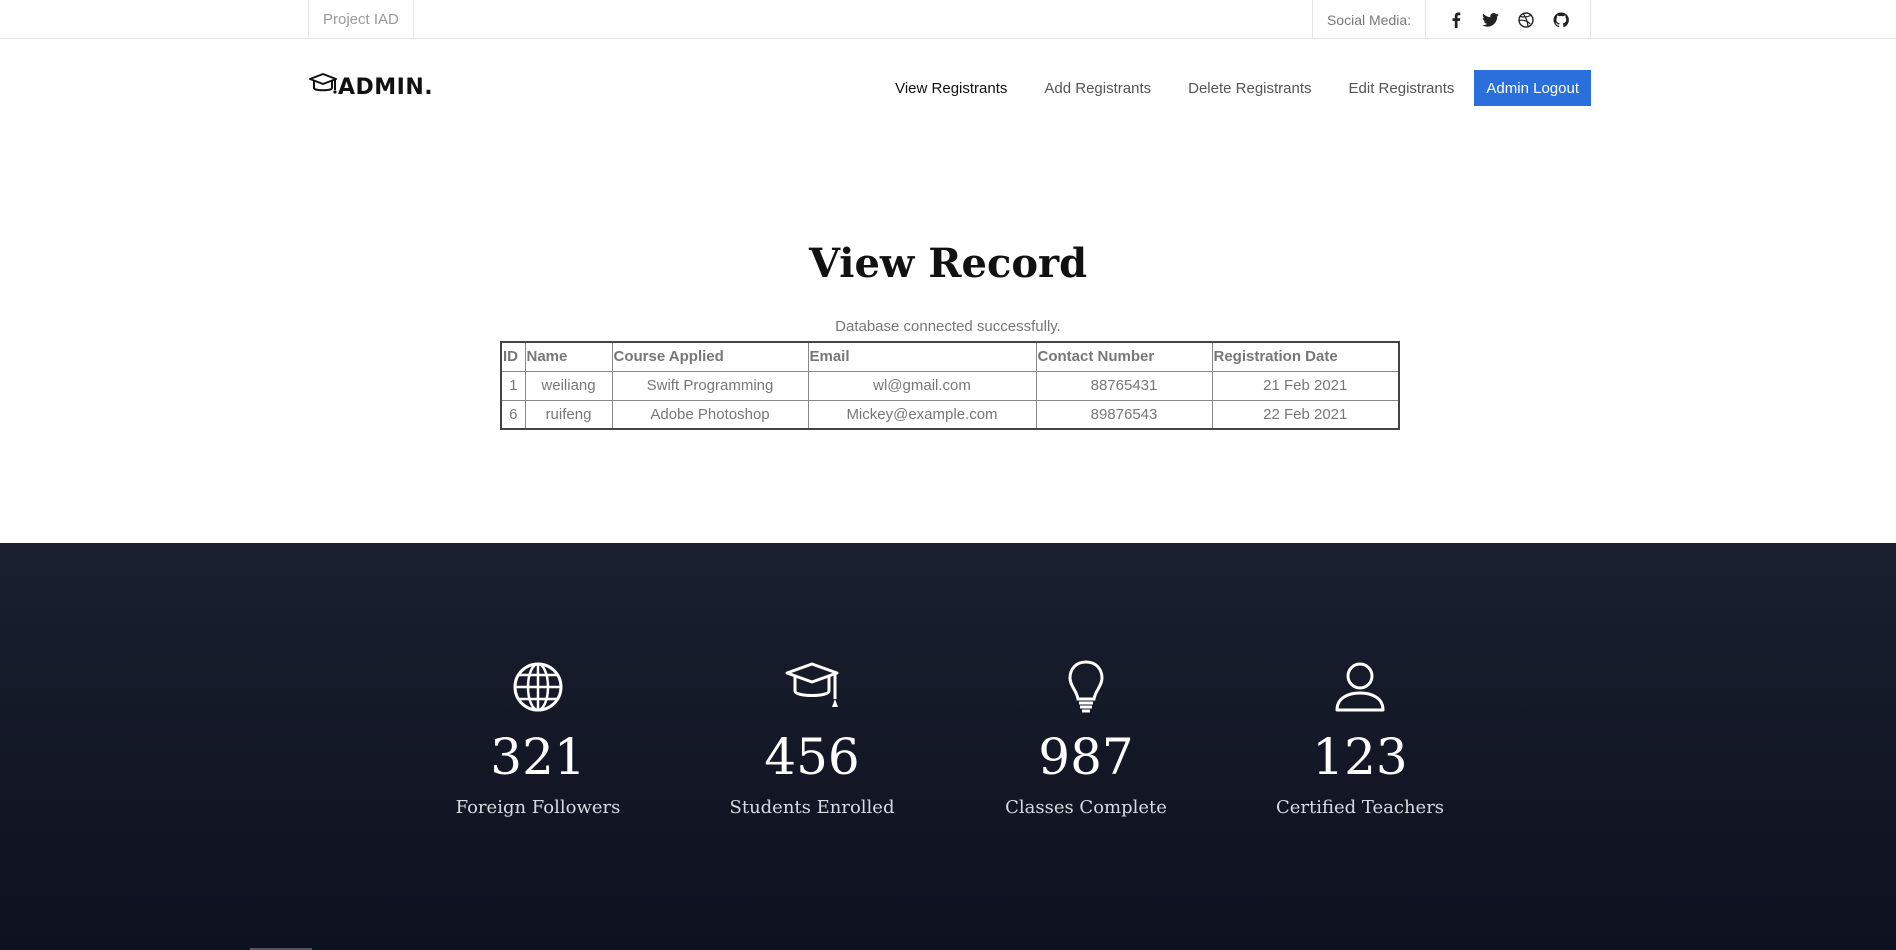  I want to click on nav-view-registrants: View Registrants, so click(951, 88).